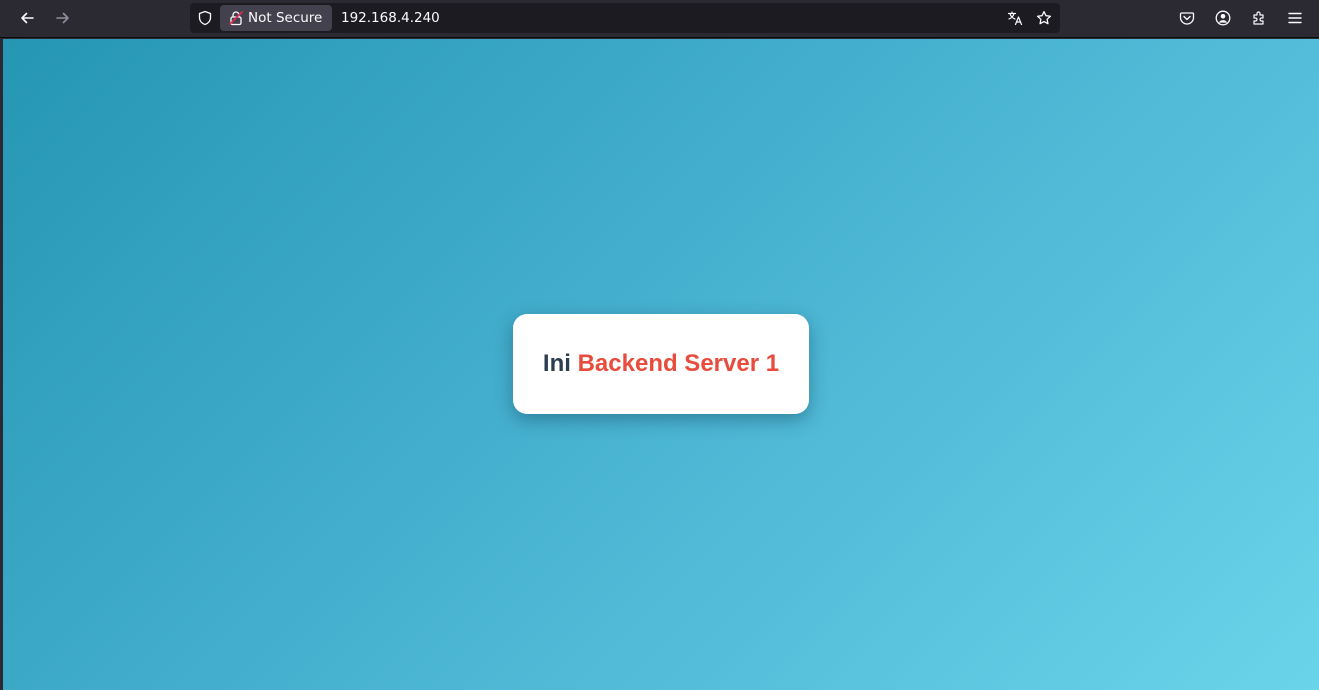 This screenshot has width=1319, height=690. I want to click on forward-arrow-icon, so click(62, 18).